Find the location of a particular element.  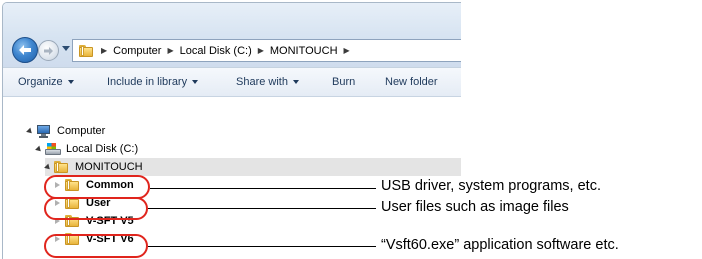

leader-line-common is located at coordinates (263, 188).